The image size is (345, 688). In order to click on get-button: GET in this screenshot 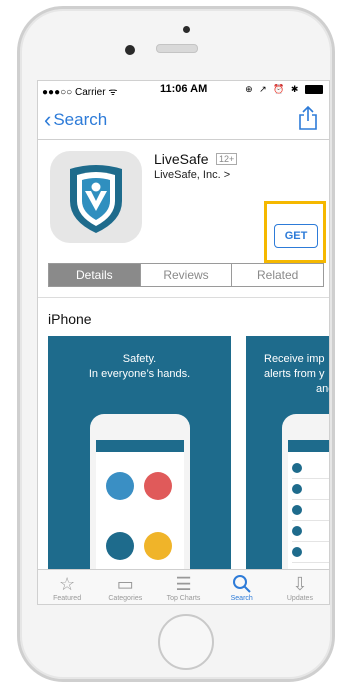, I will do `click(296, 236)`.